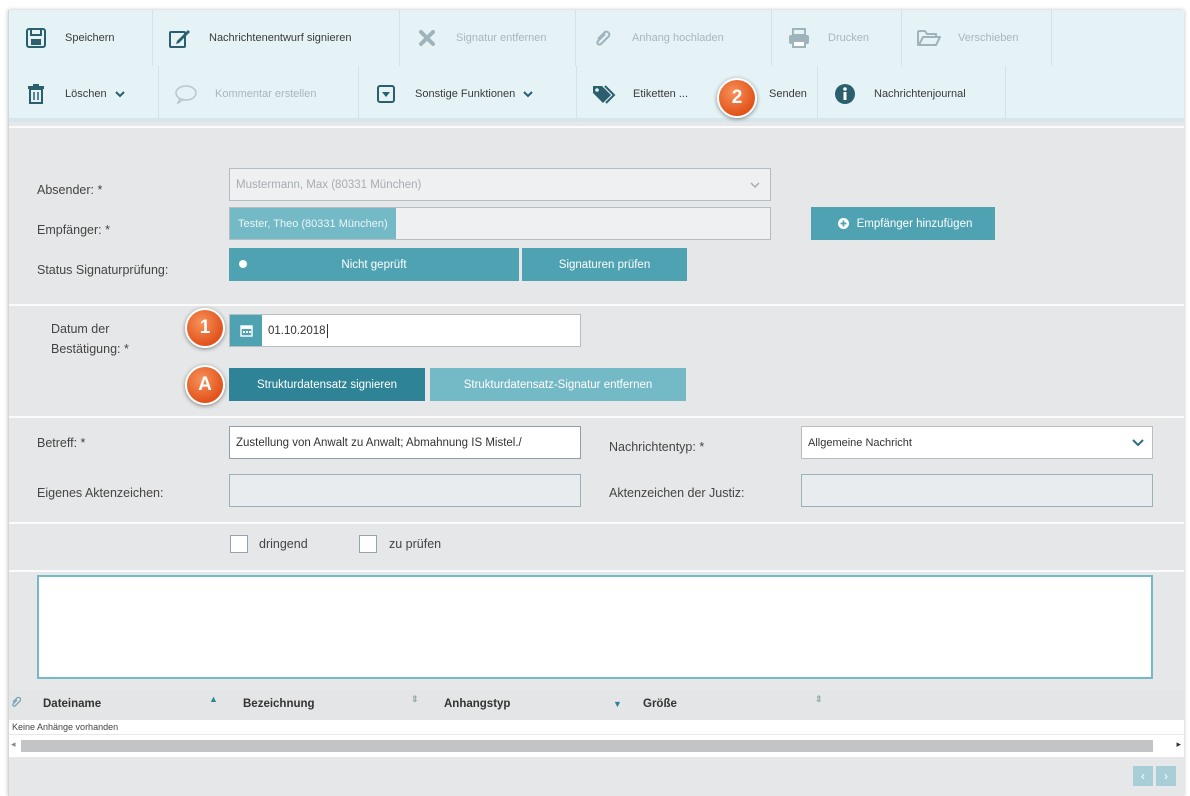 Image resolution: width=1190 pixels, height=796 pixels. I want to click on message-type-select: Allgemeine Nachricht, so click(977, 442).